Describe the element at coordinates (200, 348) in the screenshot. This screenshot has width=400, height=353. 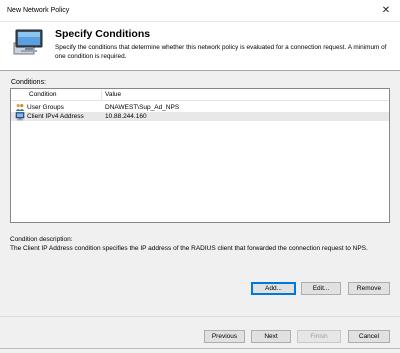
I see `window-bottom-edge` at that location.